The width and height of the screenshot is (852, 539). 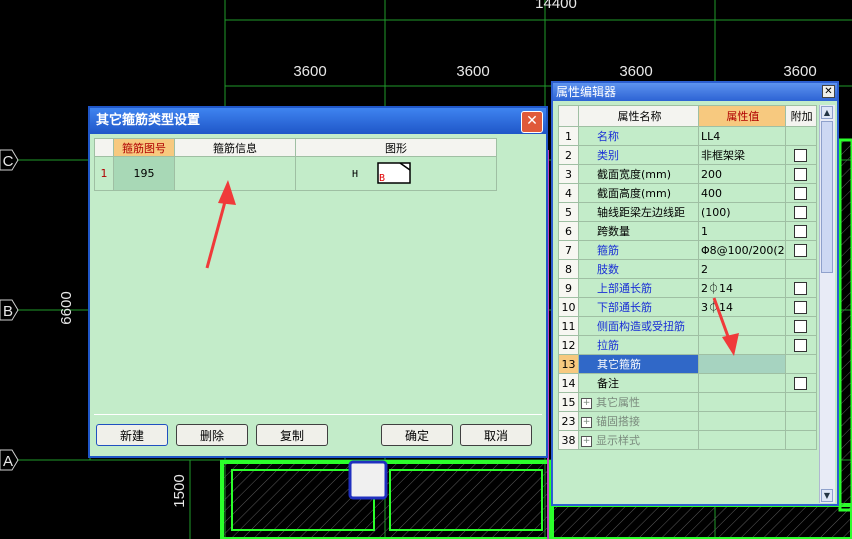 What do you see at coordinates (742, 288) in the screenshot?
I see `property-value: 2⏀14` at bounding box center [742, 288].